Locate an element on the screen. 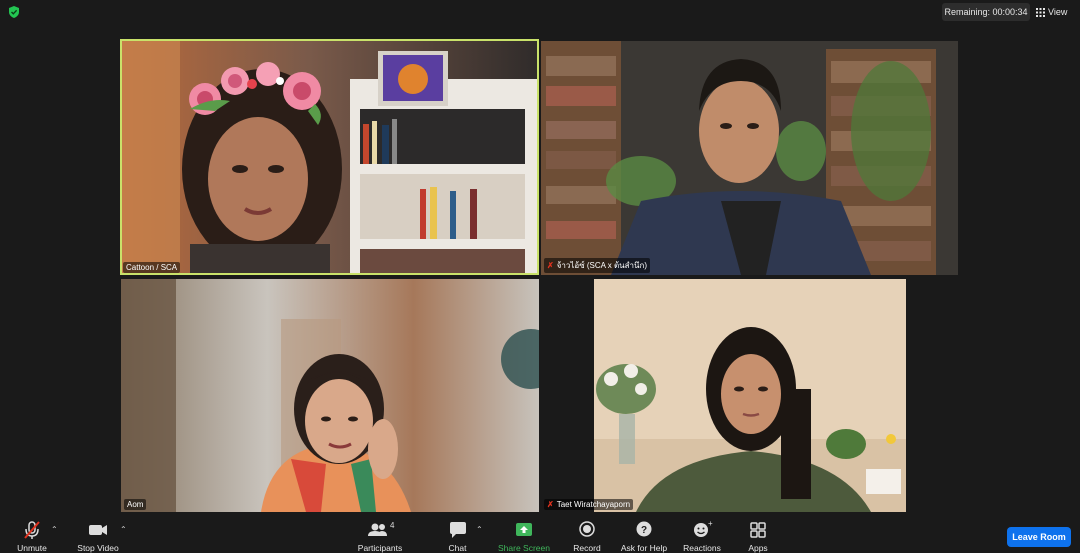 The image size is (1080, 553). participants-button: 4 Participants is located at coordinates (380, 533).